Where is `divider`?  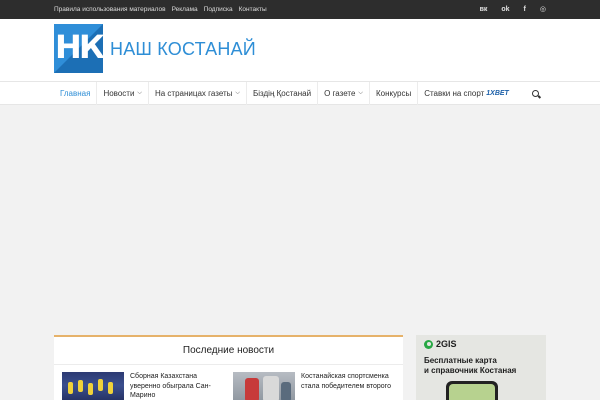 divider is located at coordinates (228, 364).